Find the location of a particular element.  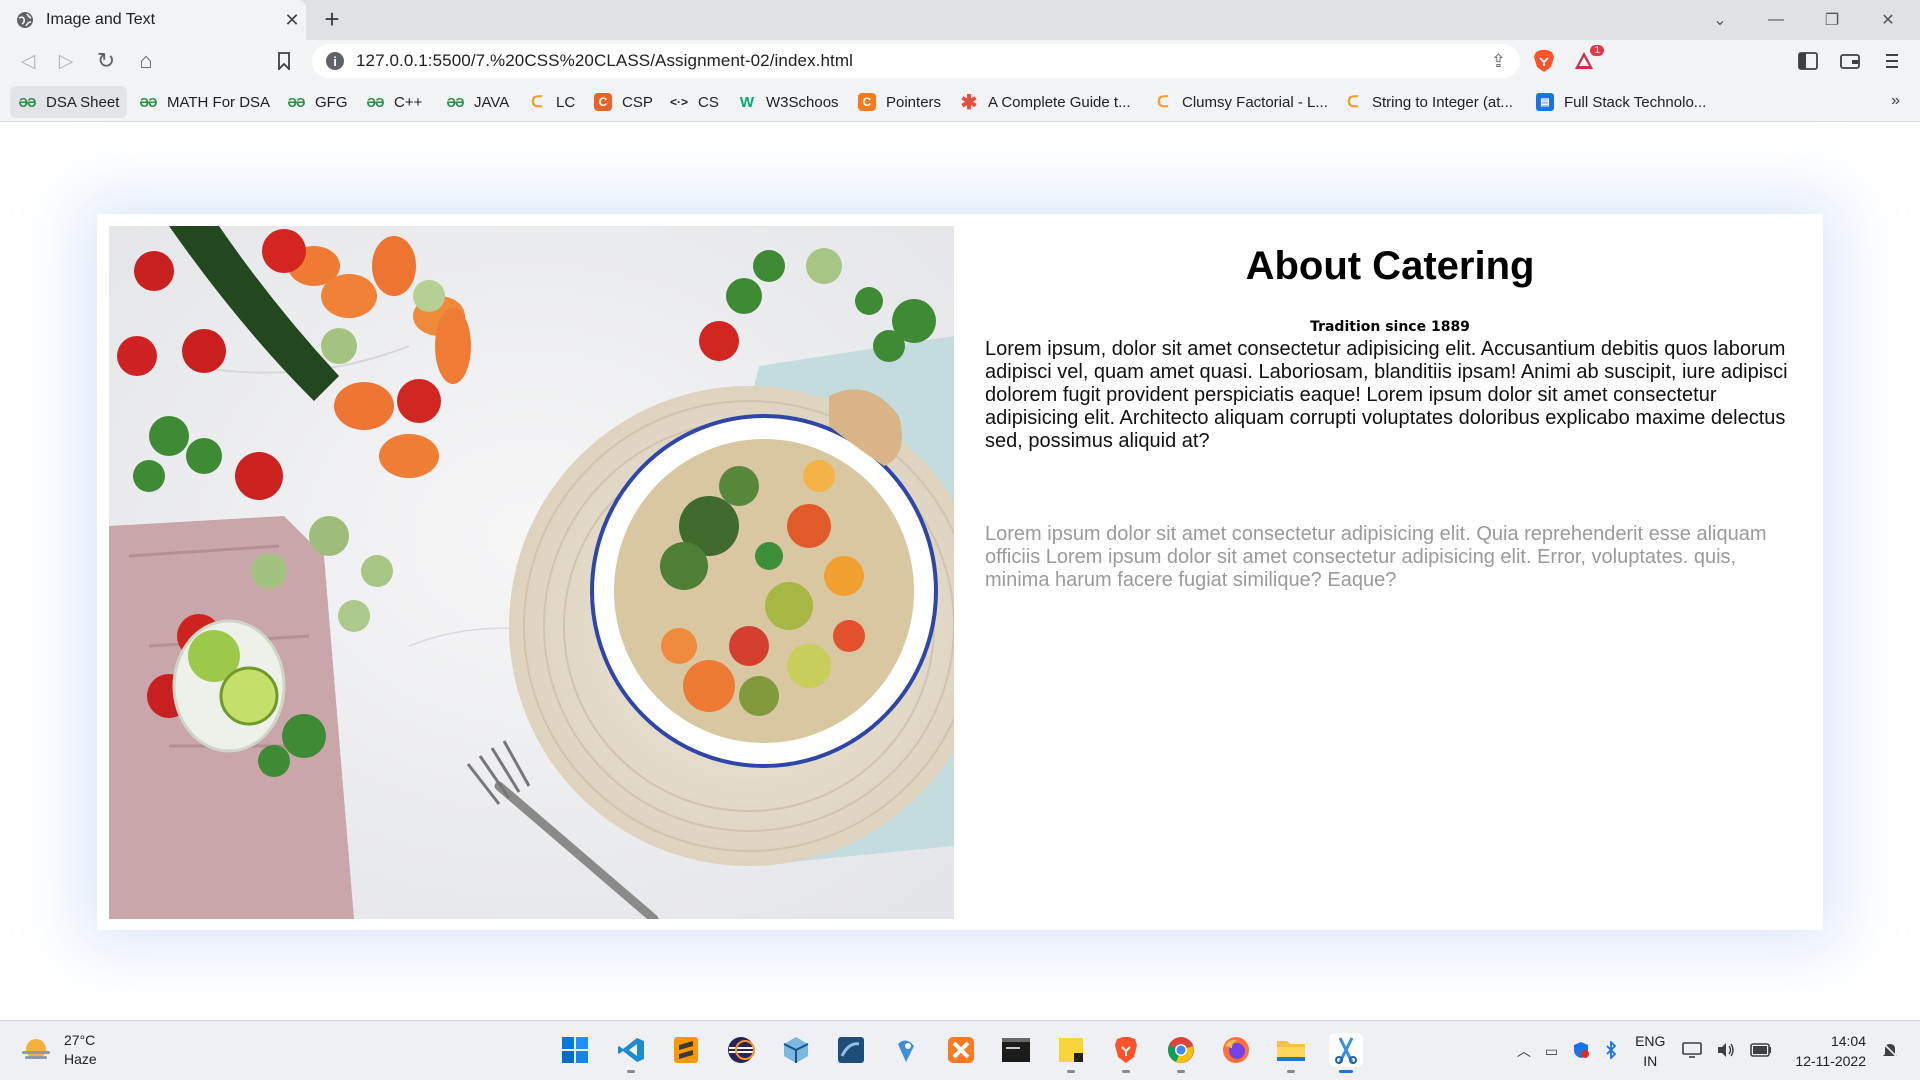

taskbar-sticky-notes is located at coordinates (1071, 1053).